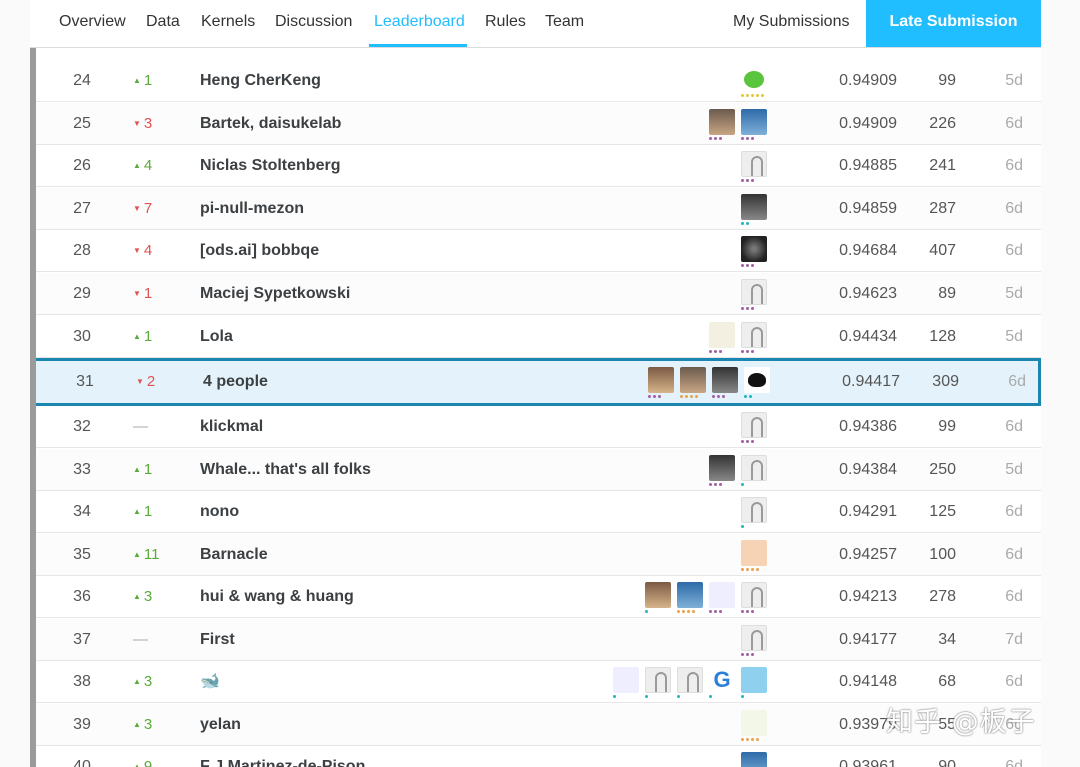 This screenshot has width=1080, height=767. I want to click on team-name: Maciej Sypetkowski, so click(400, 294).